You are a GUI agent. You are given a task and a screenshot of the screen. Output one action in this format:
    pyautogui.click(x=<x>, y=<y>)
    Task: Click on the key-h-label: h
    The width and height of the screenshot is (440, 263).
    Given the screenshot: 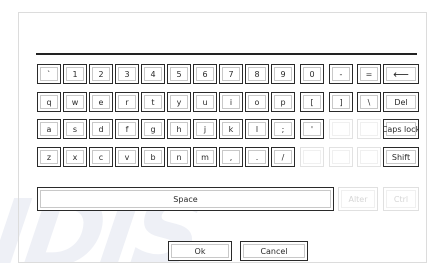 What is the action you would take?
    pyautogui.click(x=179, y=129)
    